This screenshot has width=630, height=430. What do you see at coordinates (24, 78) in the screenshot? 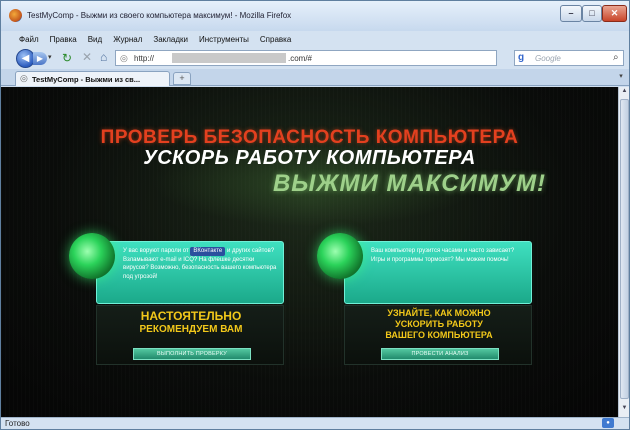
I see `tab-favicon-icon: ◎` at bounding box center [24, 78].